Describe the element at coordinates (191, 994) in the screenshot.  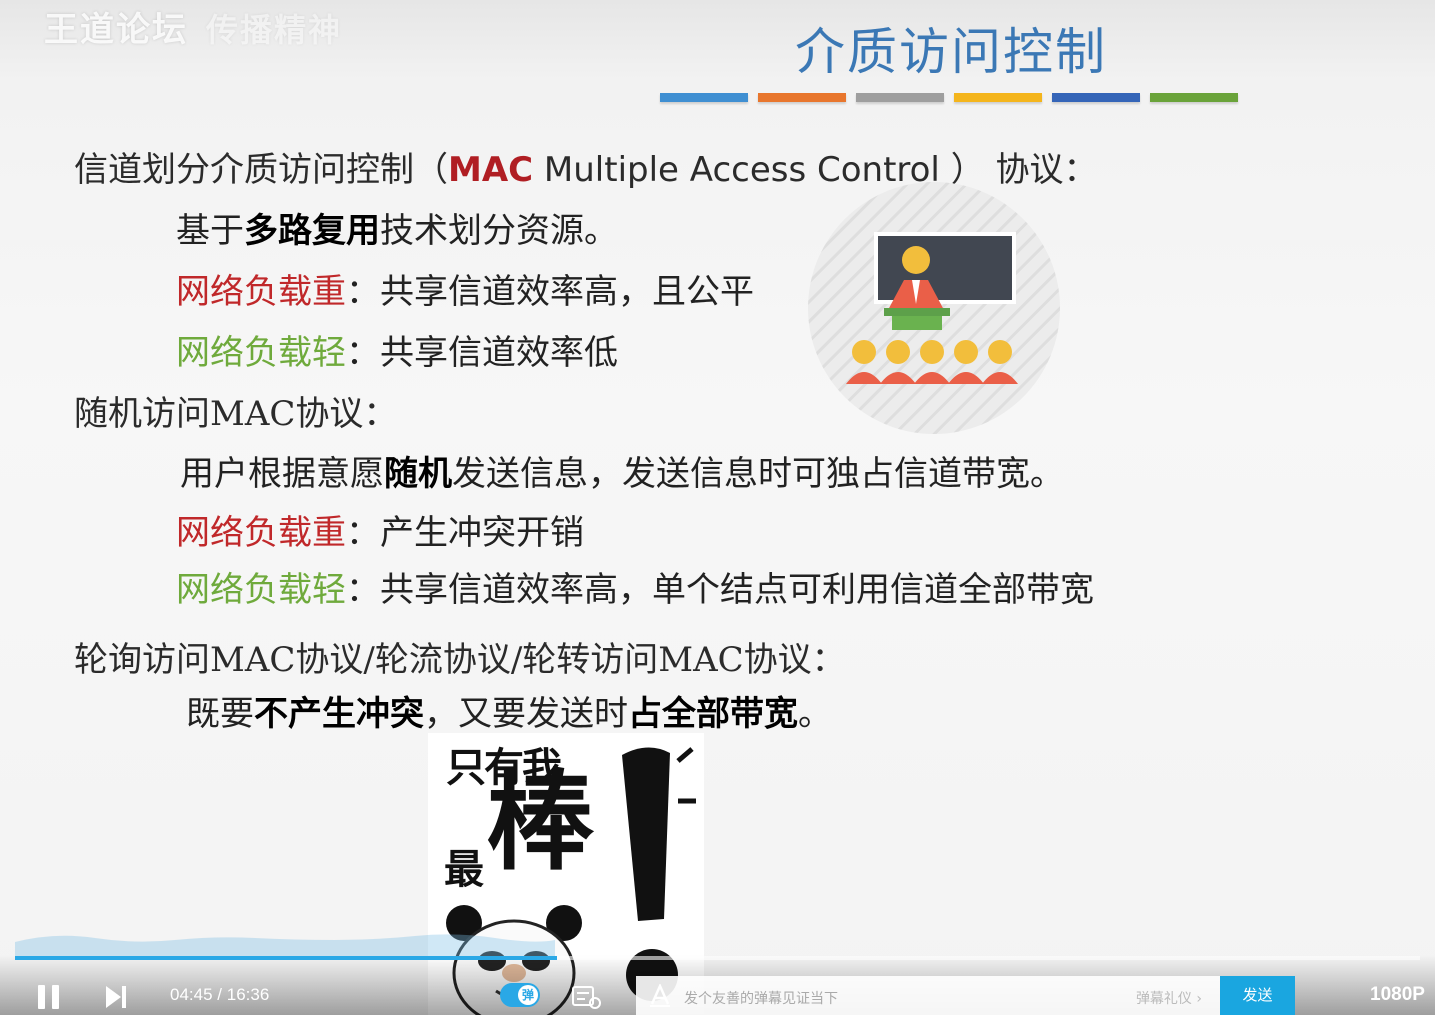
I see `current-time: 04:45` at that location.